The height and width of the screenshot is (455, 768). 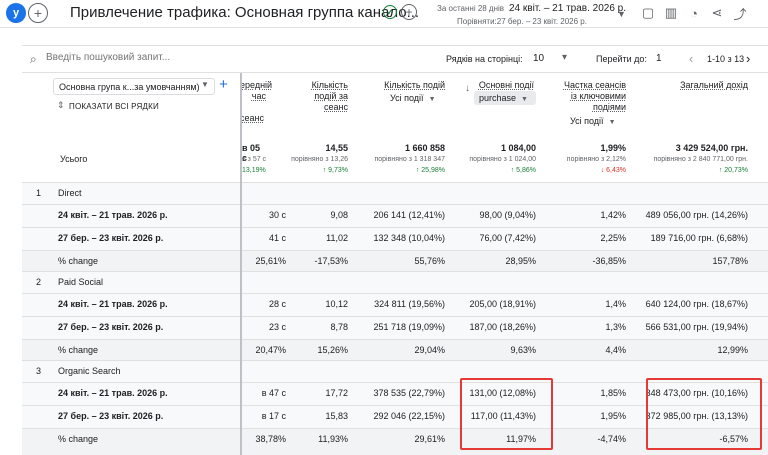 What do you see at coordinates (518, 148) in the screenshot?
I see `total-key-events: 1 084,00` at bounding box center [518, 148].